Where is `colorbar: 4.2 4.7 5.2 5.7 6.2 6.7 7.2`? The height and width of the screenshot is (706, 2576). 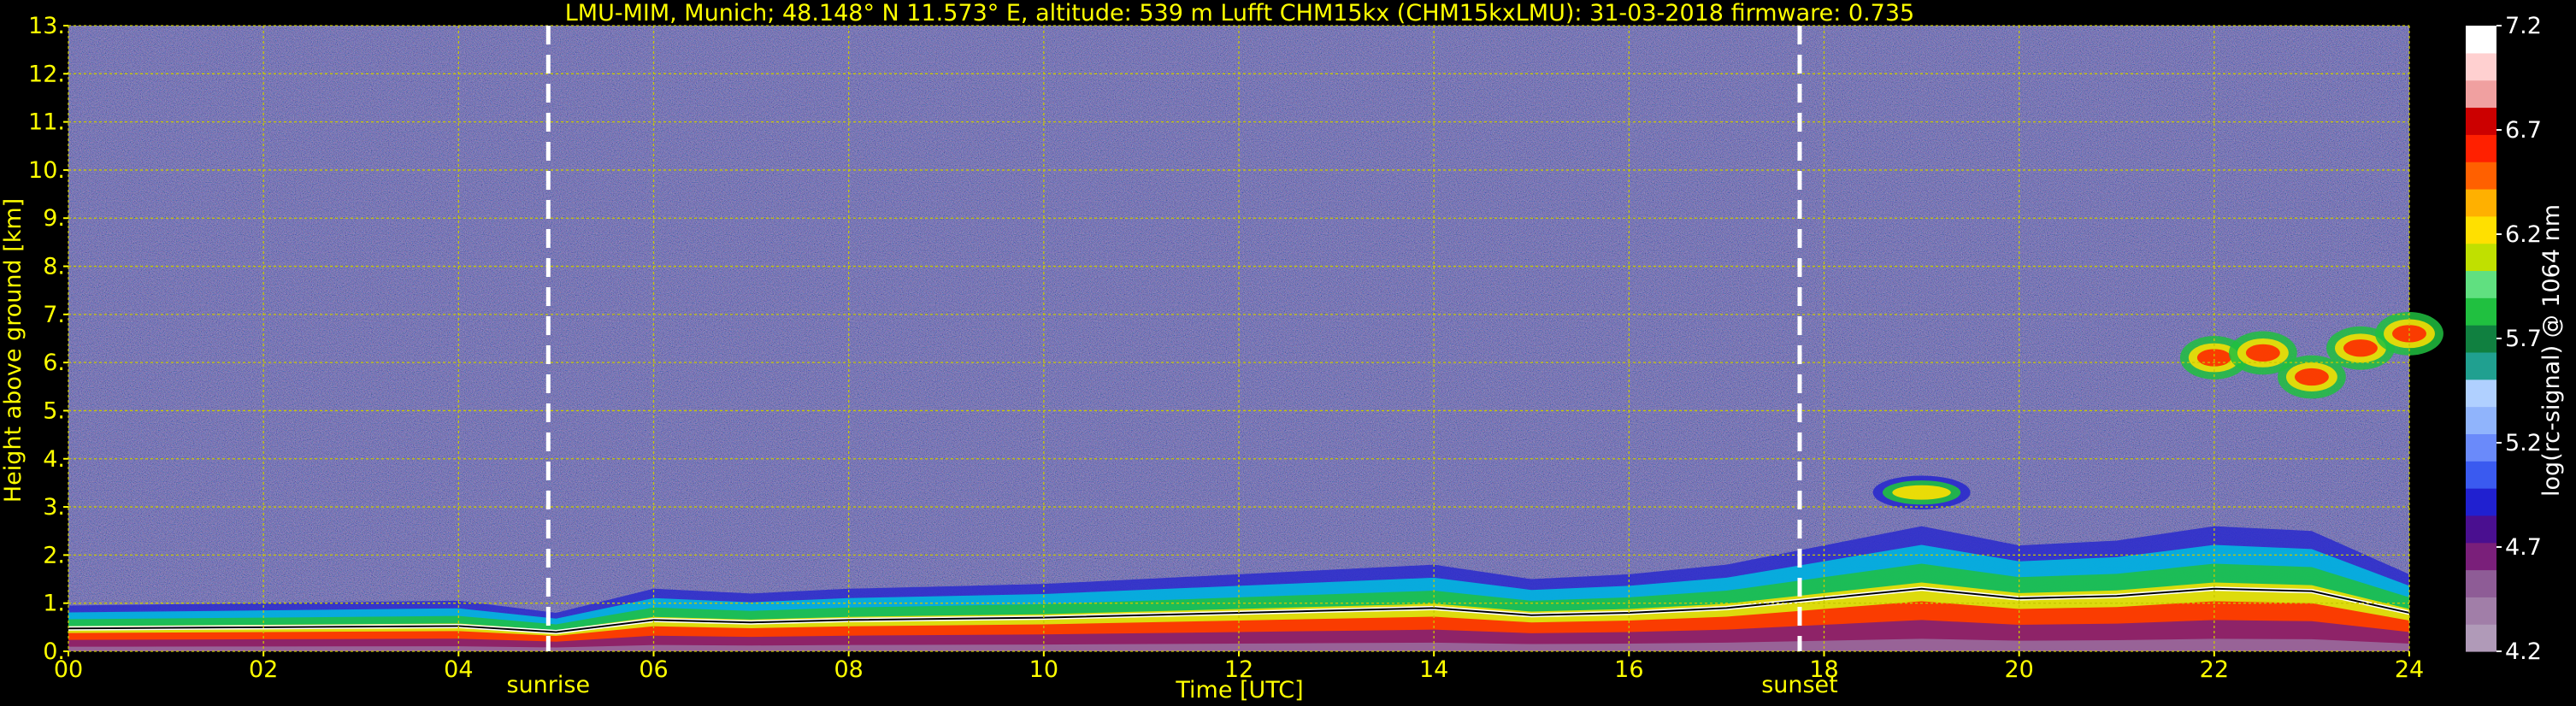
colorbar: 4.2 4.7 5.2 5.7 6.2 6.7 7.2 is located at coordinates (2504, 339).